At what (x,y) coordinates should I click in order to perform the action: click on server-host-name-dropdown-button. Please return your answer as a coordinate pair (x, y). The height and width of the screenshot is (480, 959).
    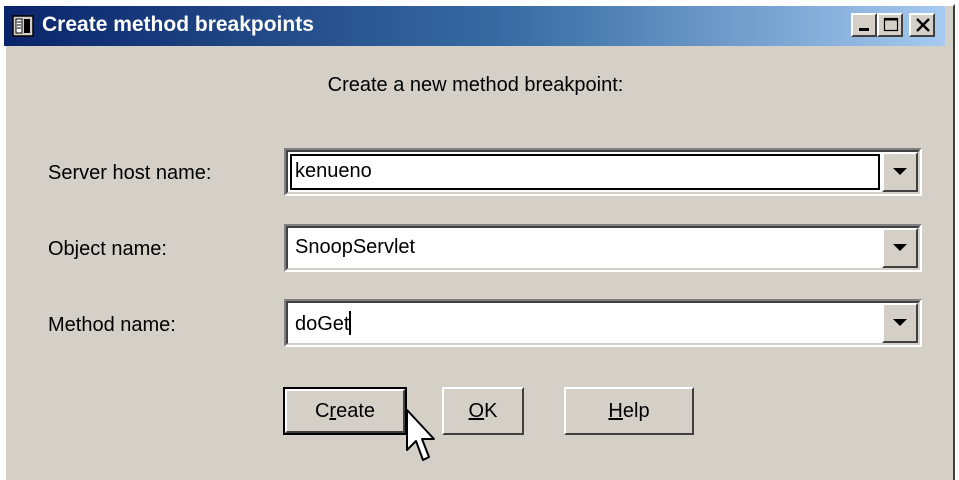
    Looking at the image, I should click on (900, 172).